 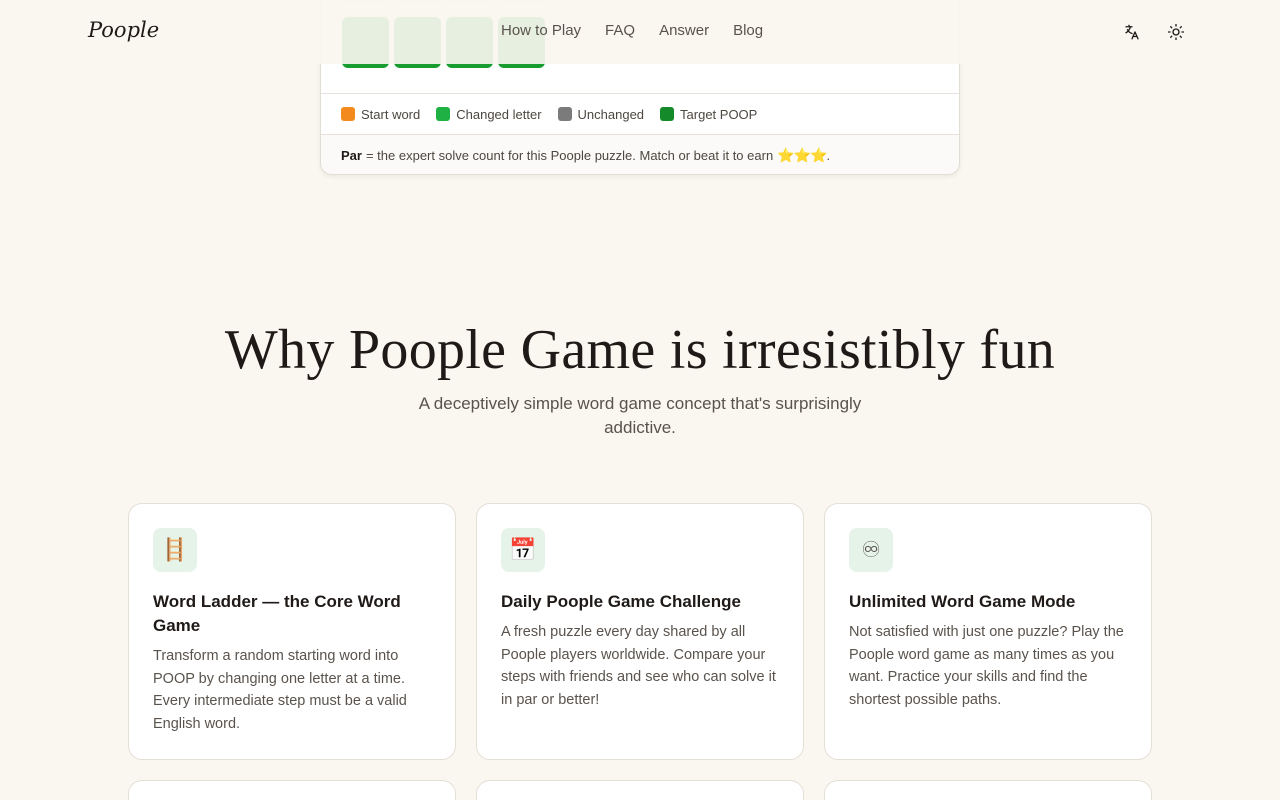 What do you see at coordinates (391, 114) in the screenshot?
I see `legend-label: Start word` at bounding box center [391, 114].